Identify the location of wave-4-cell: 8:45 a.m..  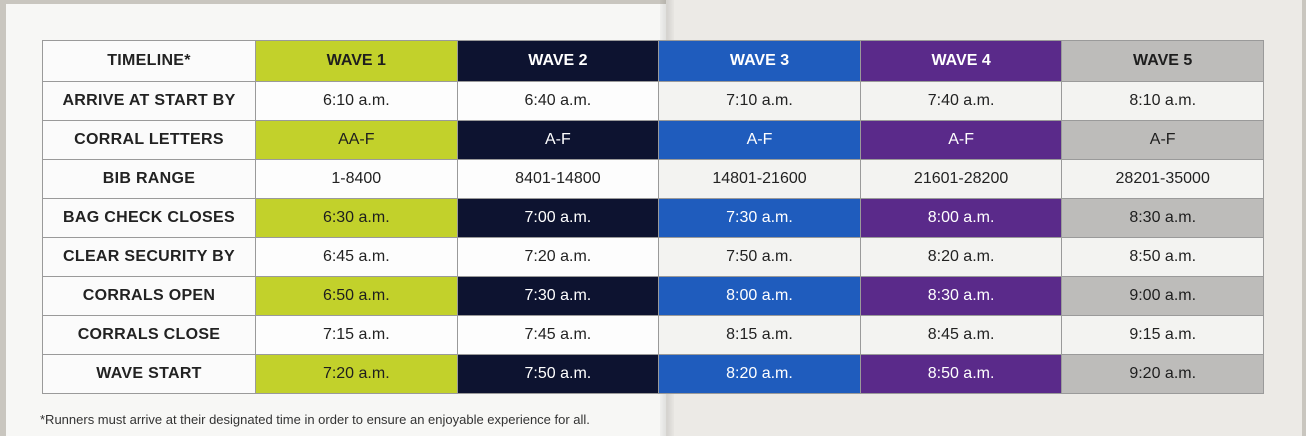
(961, 335).